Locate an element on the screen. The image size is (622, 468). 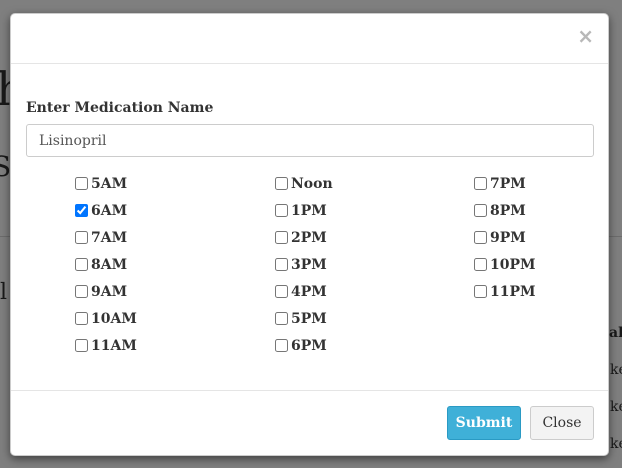
time-option: 1PM is located at coordinates (304, 215).